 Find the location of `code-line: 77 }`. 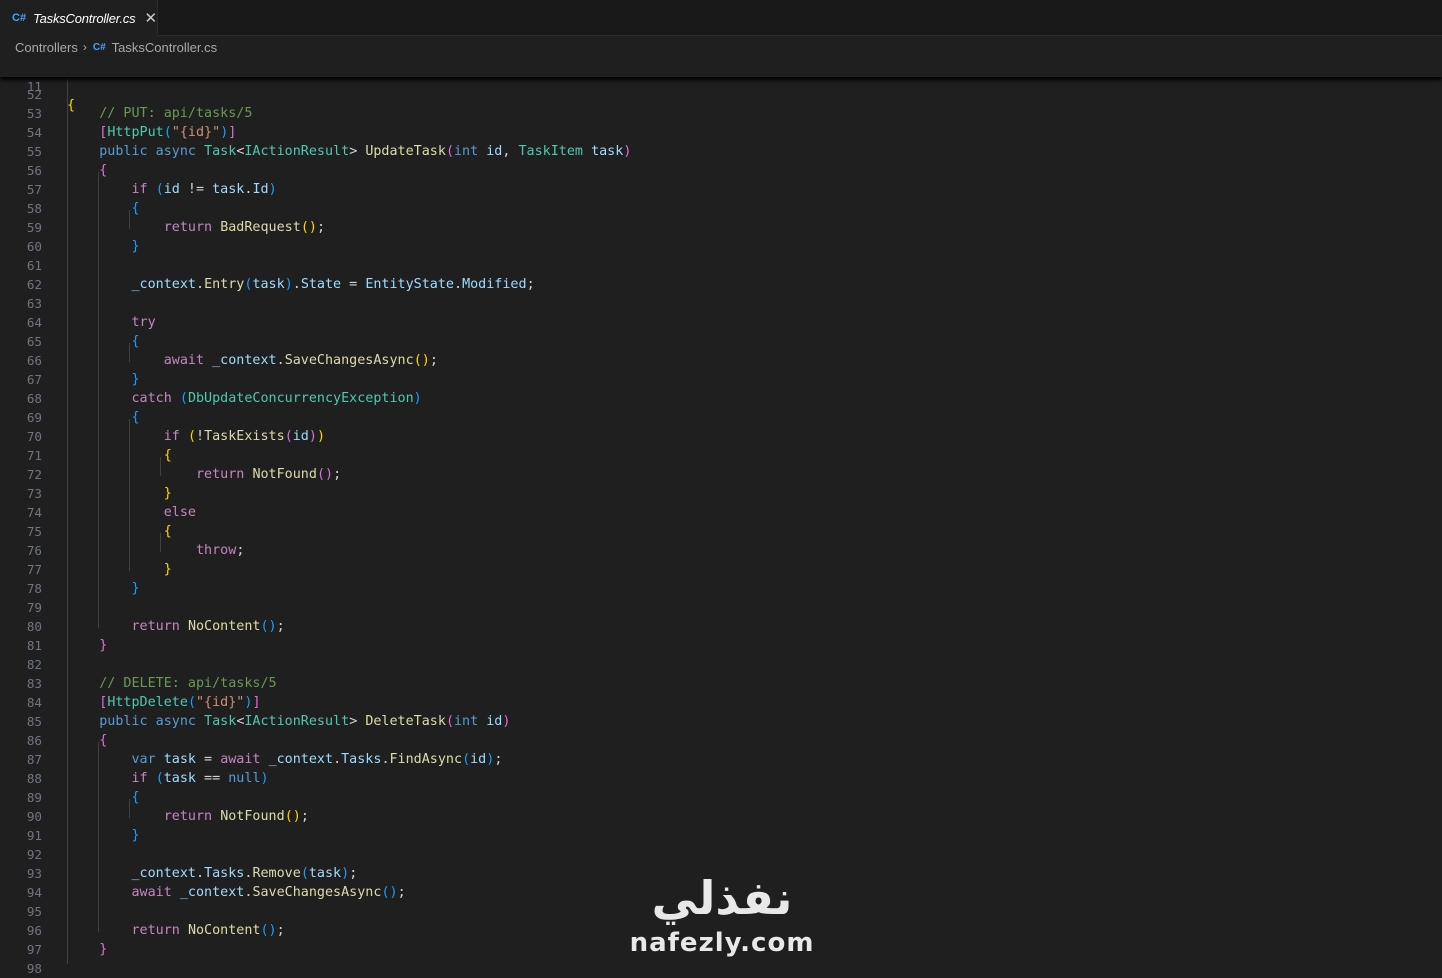

code-line: 77 } is located at coordinates (721, 569).